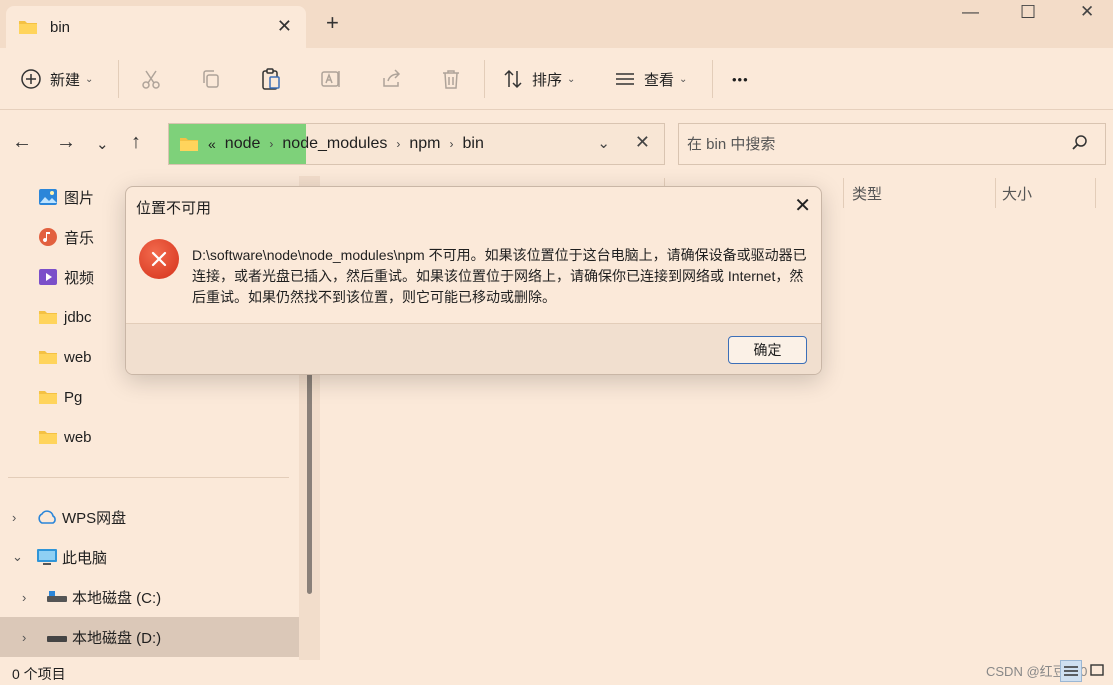 Image resolution: width=1113 pixels, height=685 pixels. I want to click on view-button: 查看 ⌄, so click(650, 79).